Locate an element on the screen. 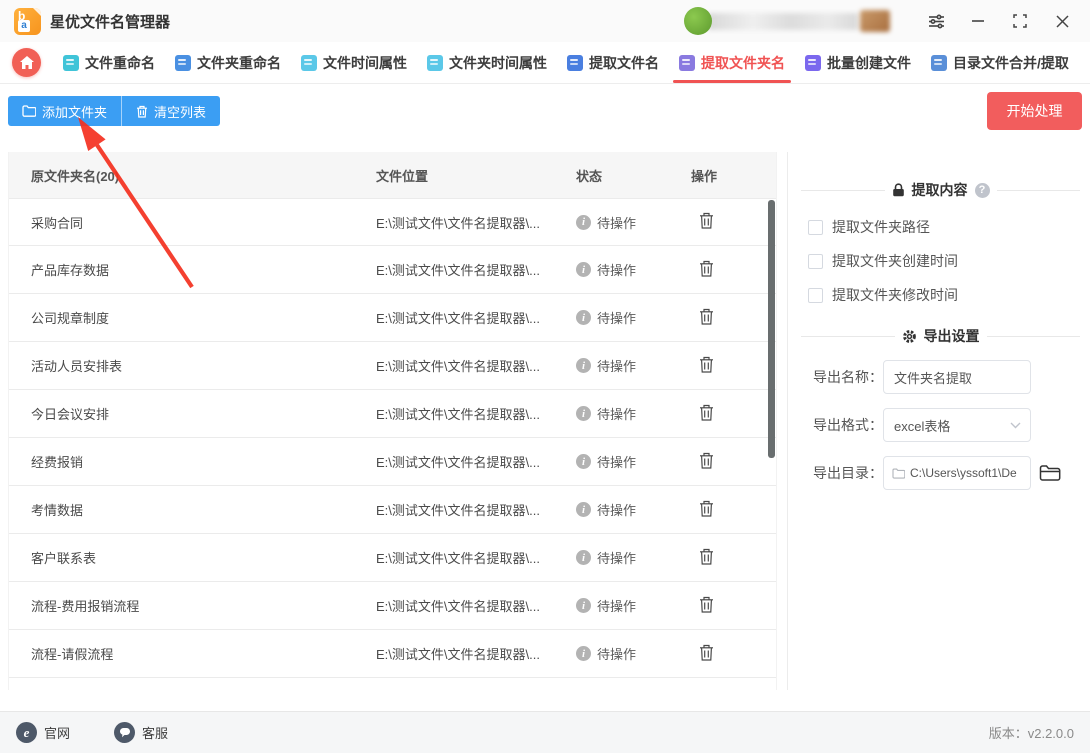 The image size is (1090, 753). folder-name-cell: 经费报销 is located at coordinates (57, 462).